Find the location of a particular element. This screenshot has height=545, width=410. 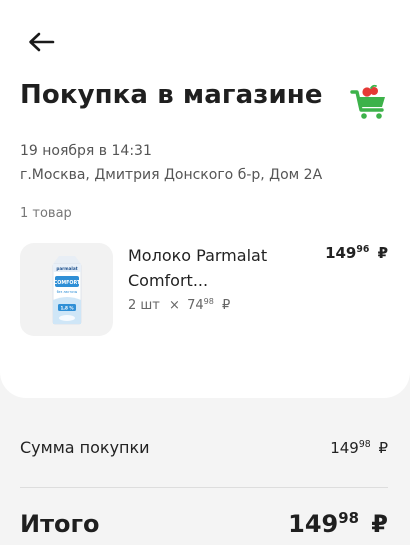

product-price-currency: ₽ is located at coordinates (382, 253).